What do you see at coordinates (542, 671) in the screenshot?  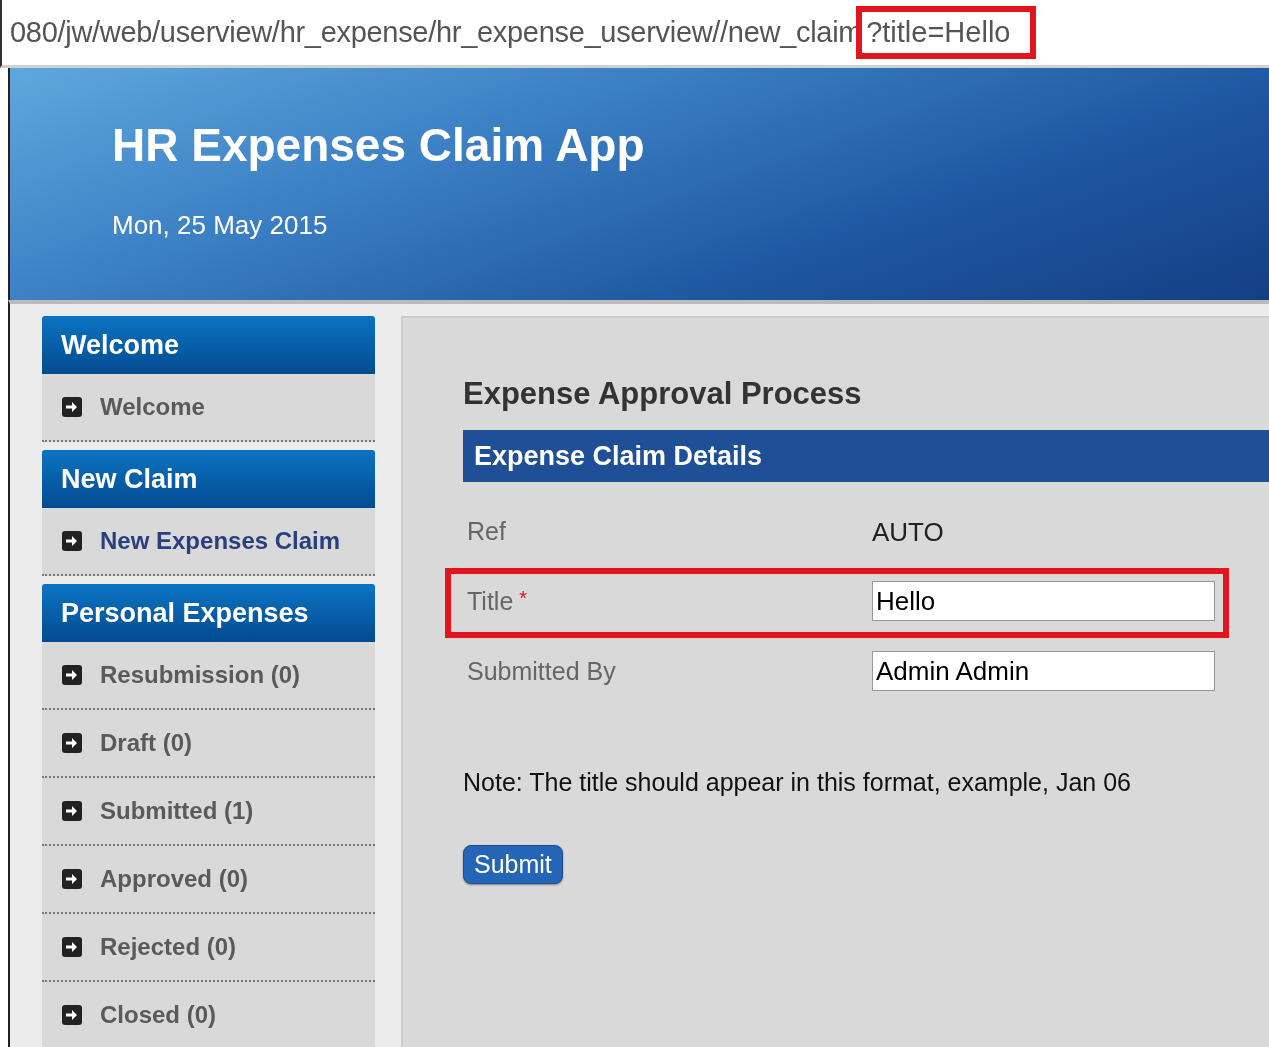 I see `field-label: Submitted By` at bounding box center [542, 671].